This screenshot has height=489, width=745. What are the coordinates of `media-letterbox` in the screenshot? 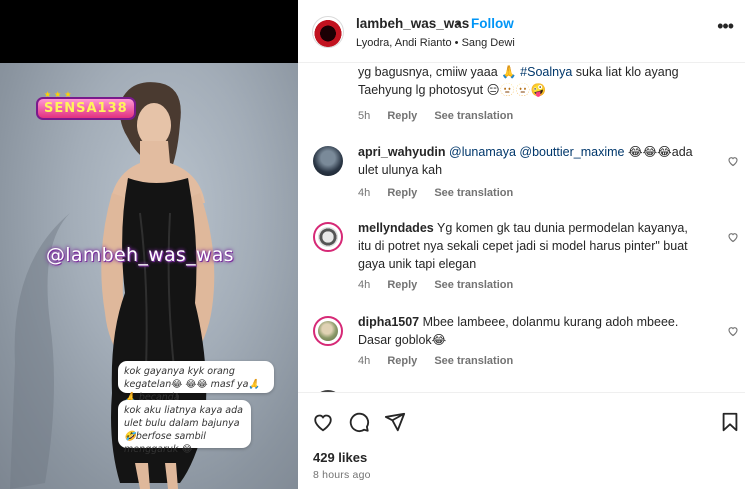 It's located at (149, 31).